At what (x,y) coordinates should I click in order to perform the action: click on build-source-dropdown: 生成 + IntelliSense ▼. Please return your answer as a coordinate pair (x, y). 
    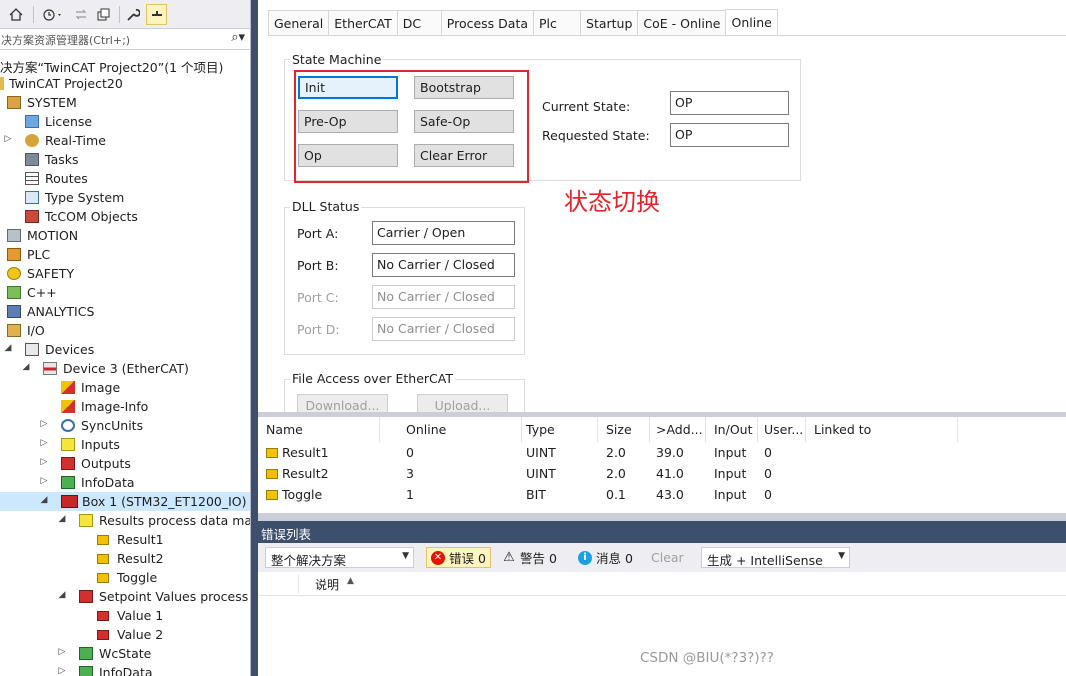
    Looking at the image, I should click on (775, 557).